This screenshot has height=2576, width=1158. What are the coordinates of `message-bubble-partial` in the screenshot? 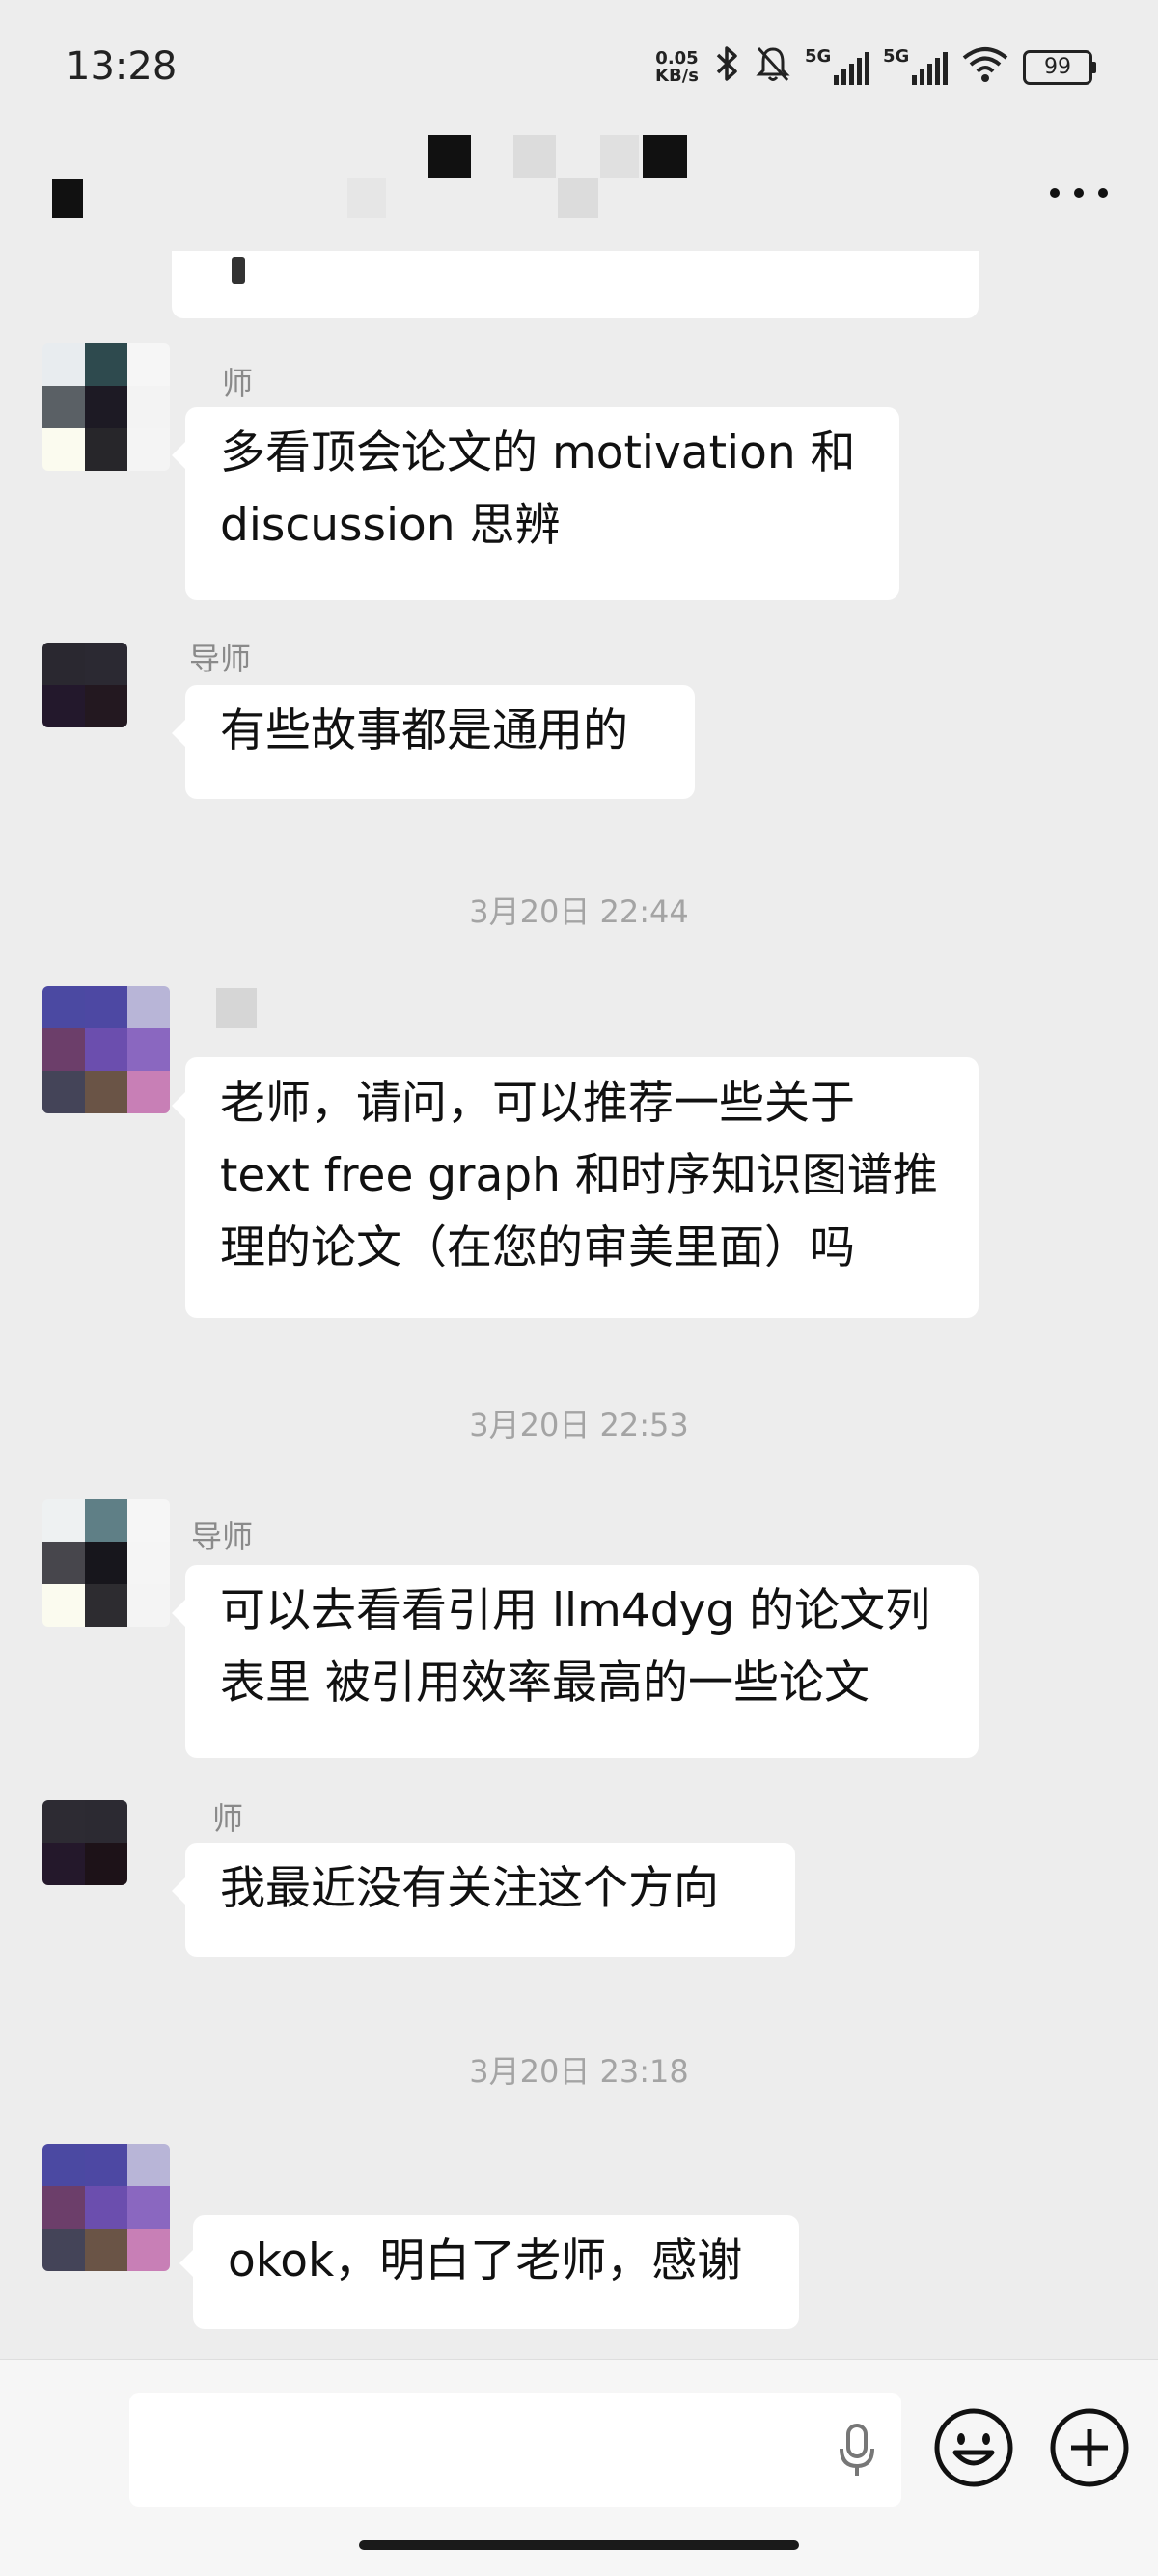 It's located at (575, 284).